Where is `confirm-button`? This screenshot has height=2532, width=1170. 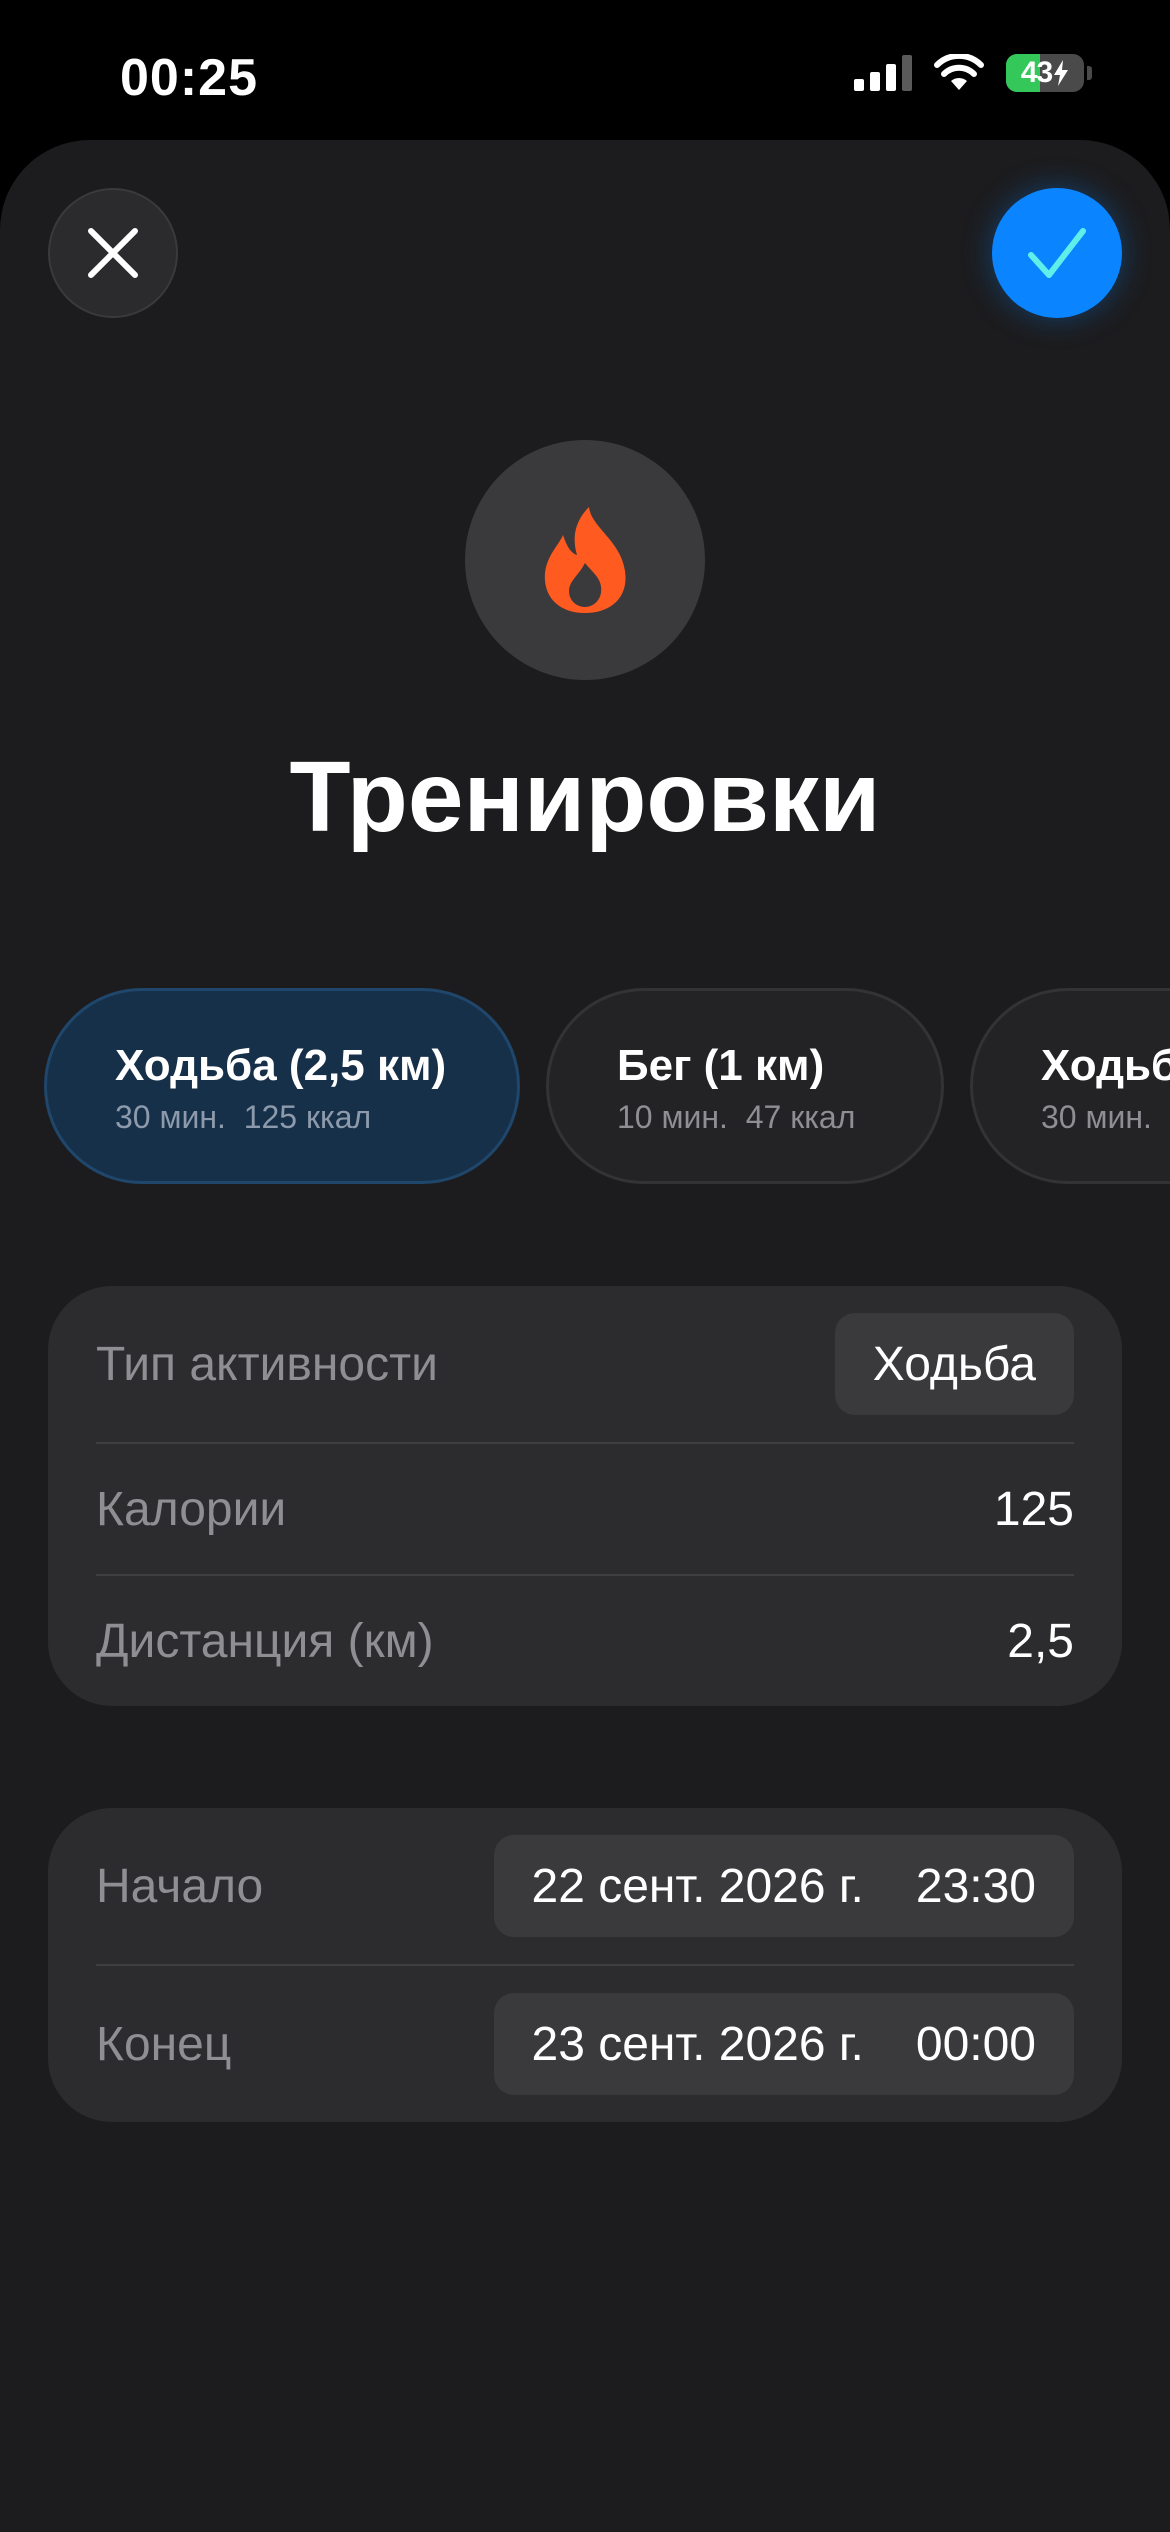
confirm-button is located at coordinates (1057, 253).